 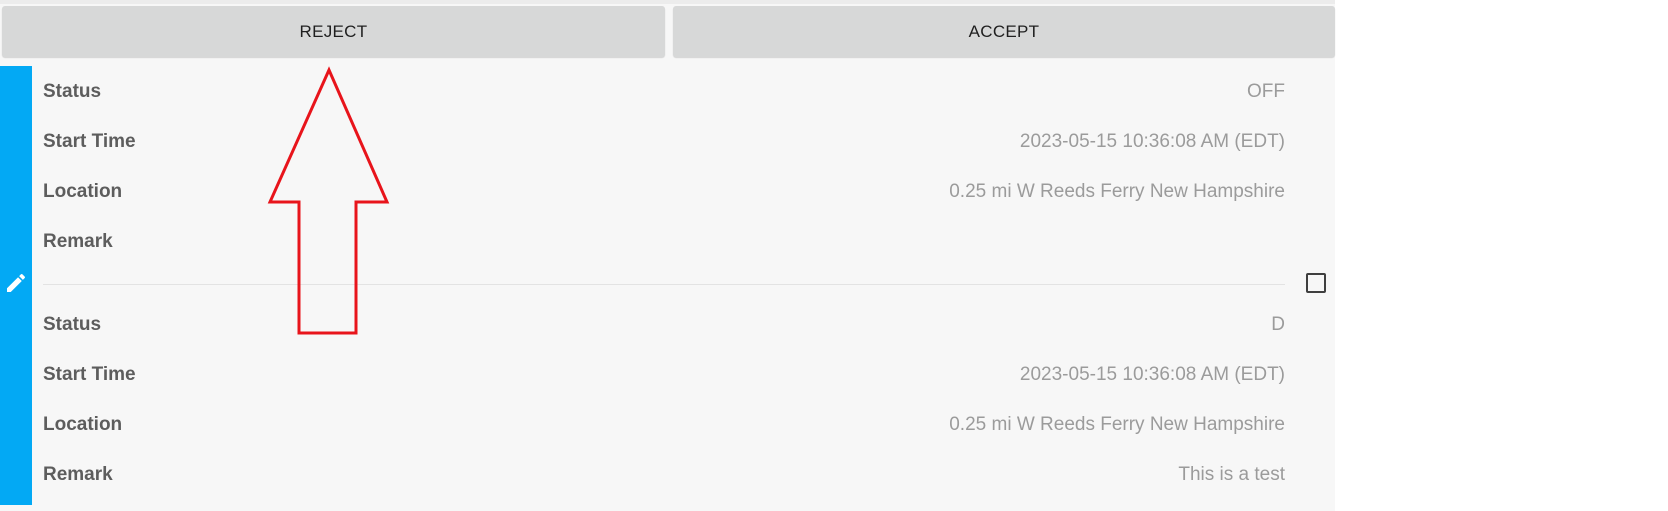 What do you see at coordinates (664, 91) in the screenshot?
I see `record-1-status-row: Status OFF` at bounding box center [664, 91].